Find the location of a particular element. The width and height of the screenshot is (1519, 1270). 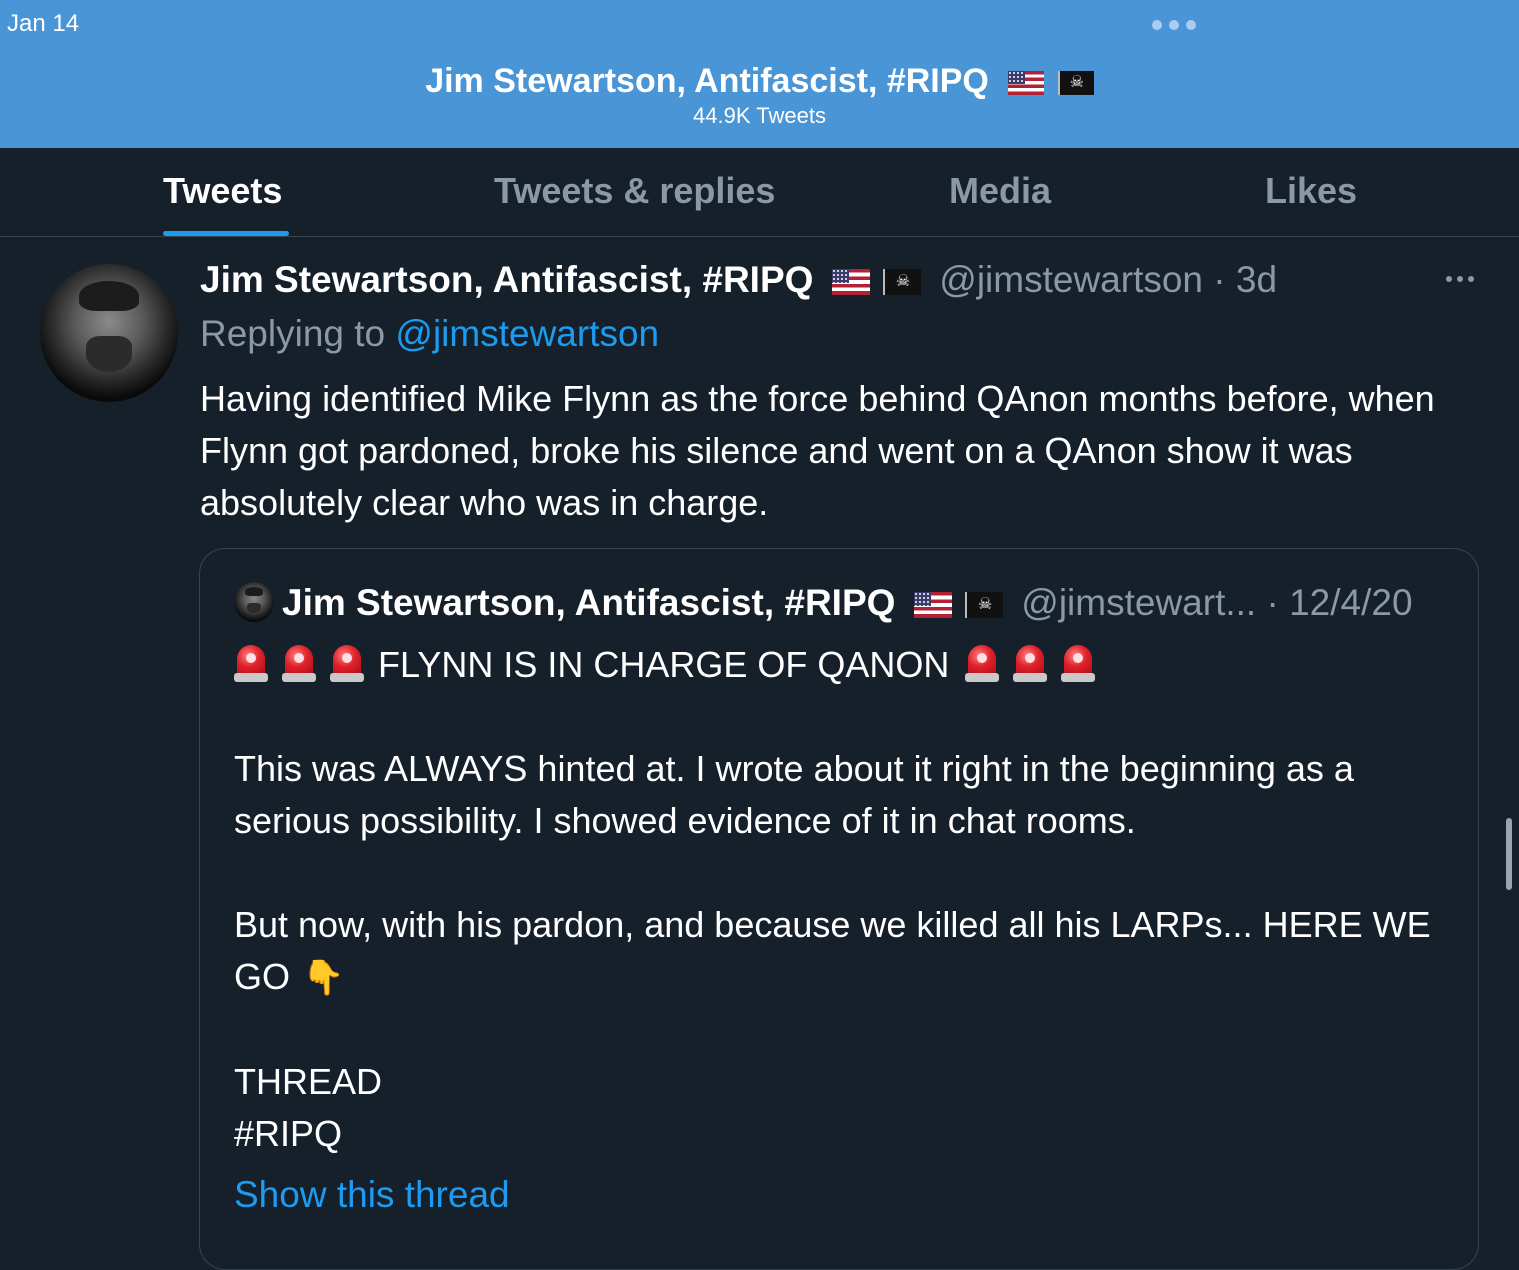

tweet-author-handle: @jimstewartson is located at coordinates (1071, 279).